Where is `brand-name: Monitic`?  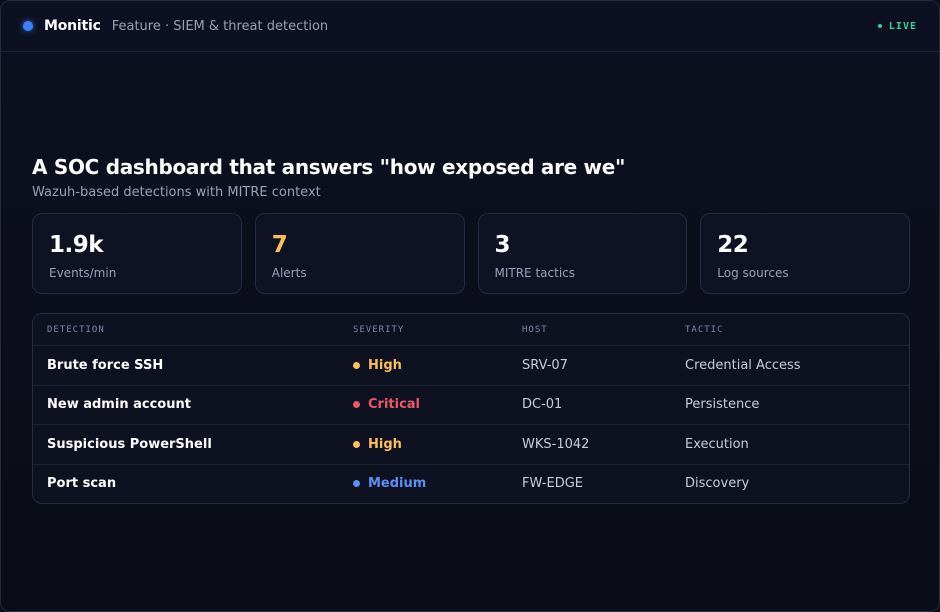
brand-name: Monitic is located at coordinates (72, 26).